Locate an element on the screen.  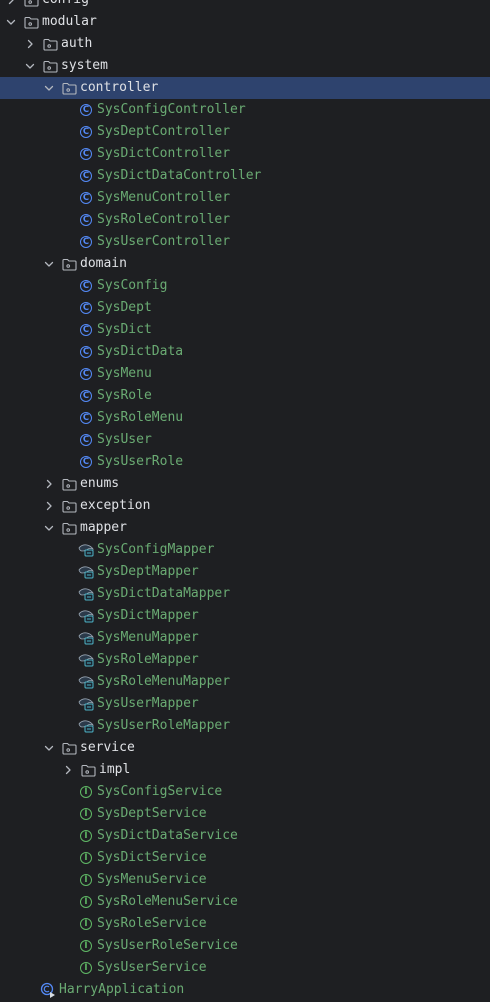
tree-node-sys-menu-controller: C SysMenuController is located at coordinates (245, 198).